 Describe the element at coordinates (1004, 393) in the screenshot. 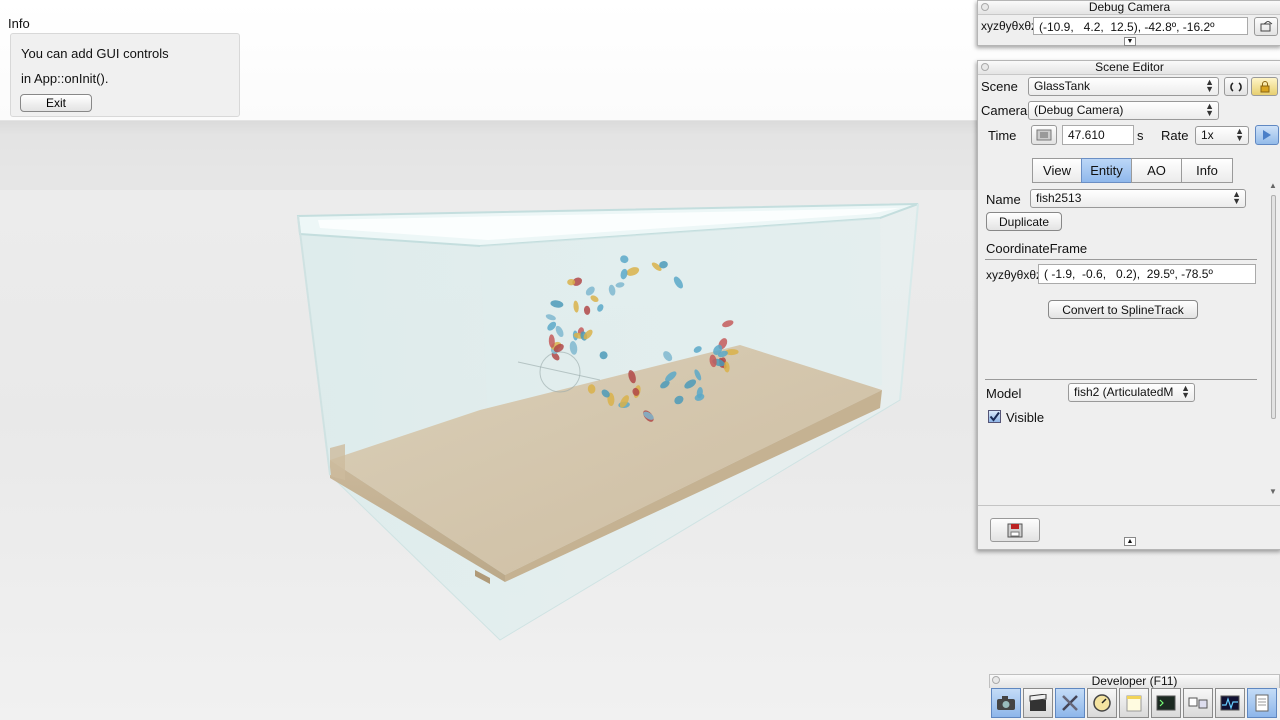

I see `model-label: Model` at that location.